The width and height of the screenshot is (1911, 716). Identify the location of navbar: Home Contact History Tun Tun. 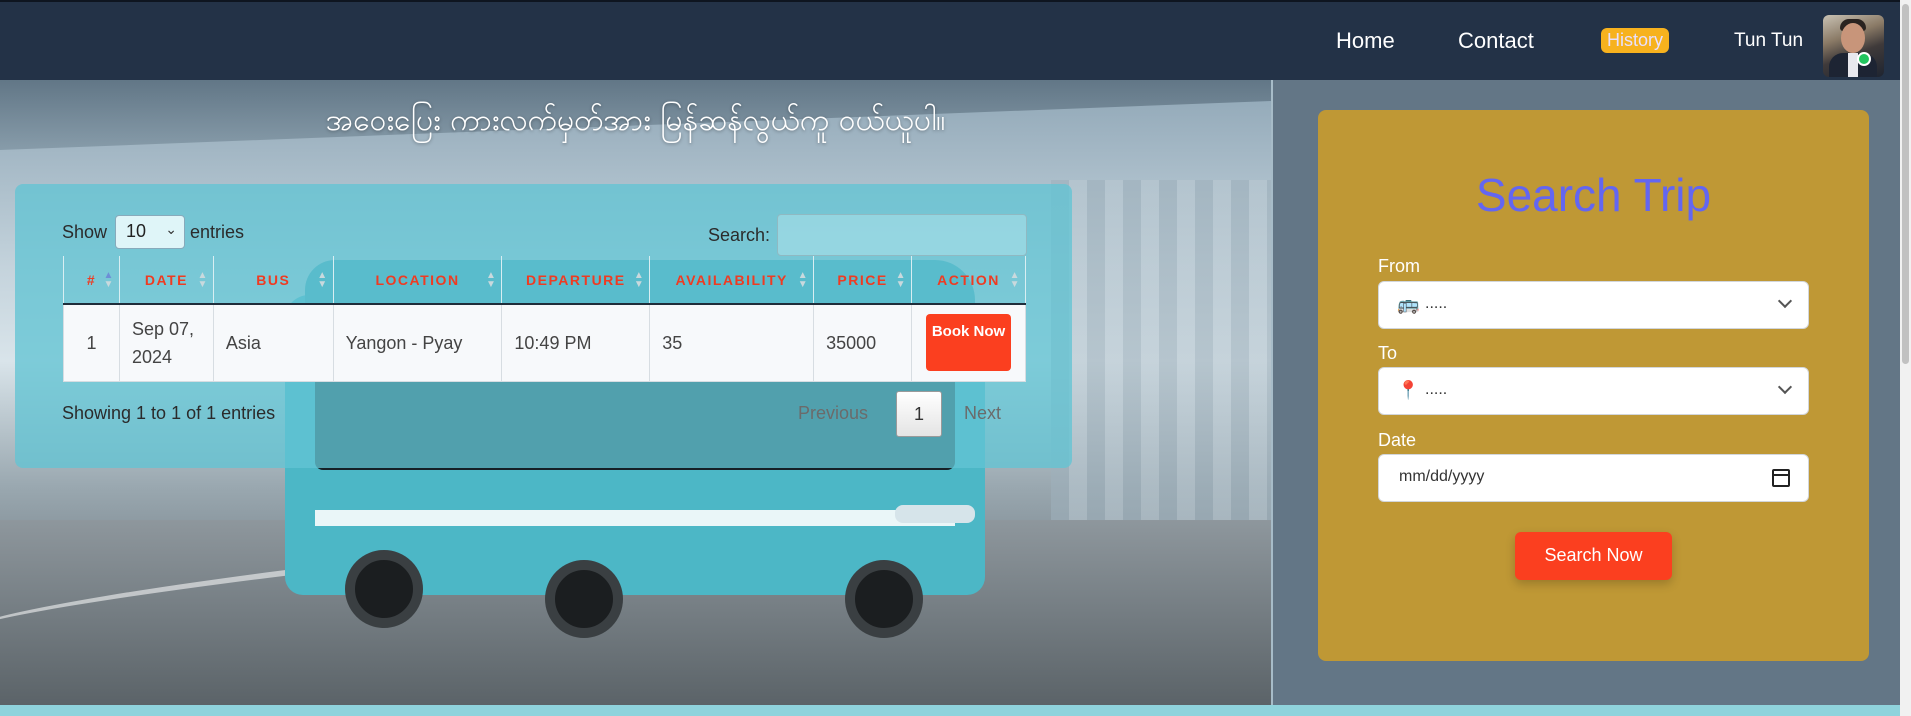
(955, 40).